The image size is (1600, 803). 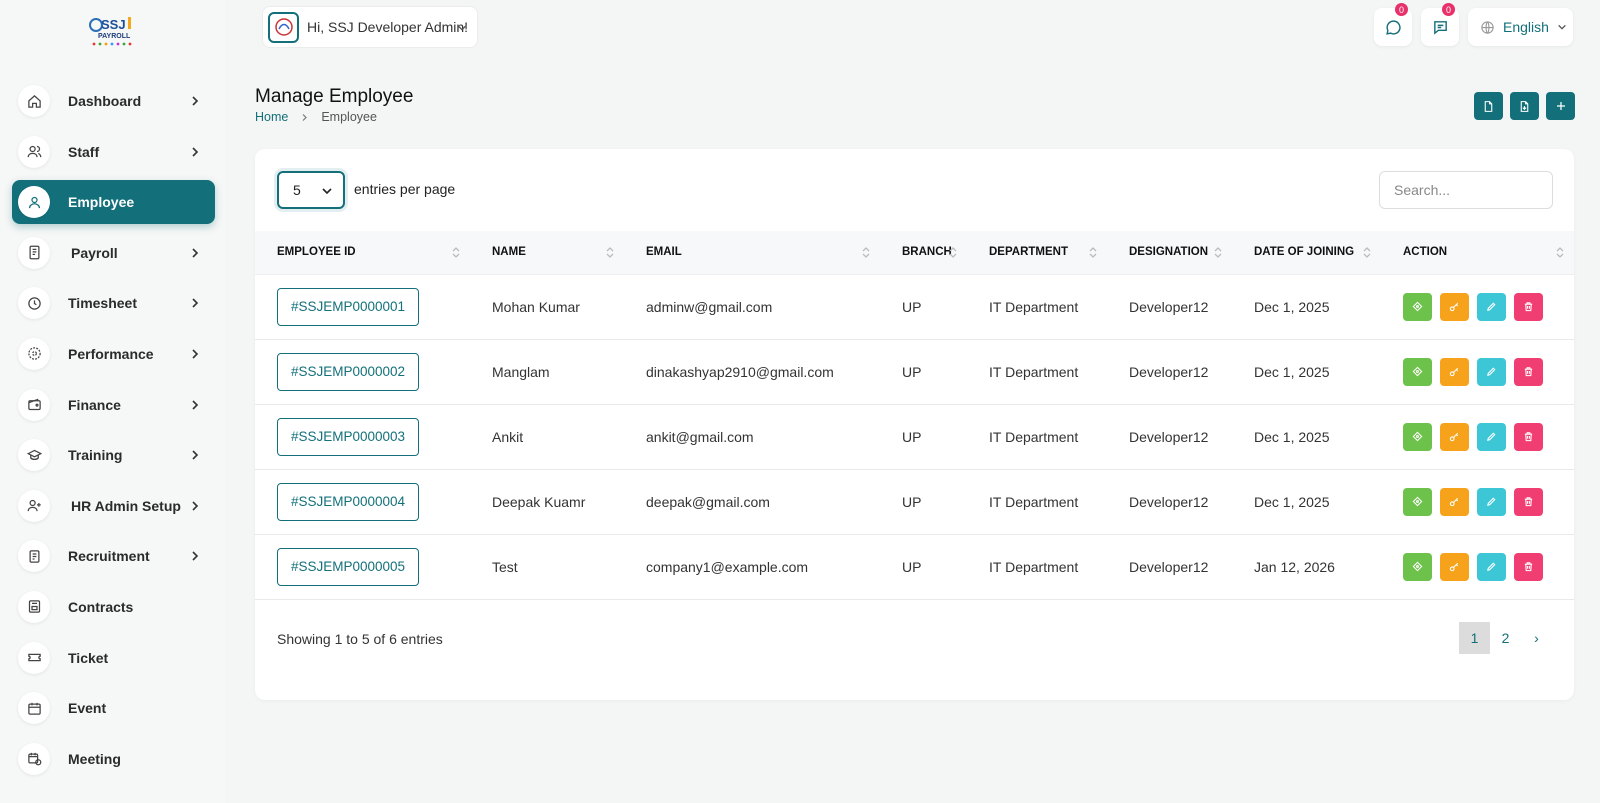 What do you see at coordinates (113, 506) in the screenshot?
I see `sidebar-item-hr-admin-setup: HR Admin Setup` at bounding box center [113, 506].